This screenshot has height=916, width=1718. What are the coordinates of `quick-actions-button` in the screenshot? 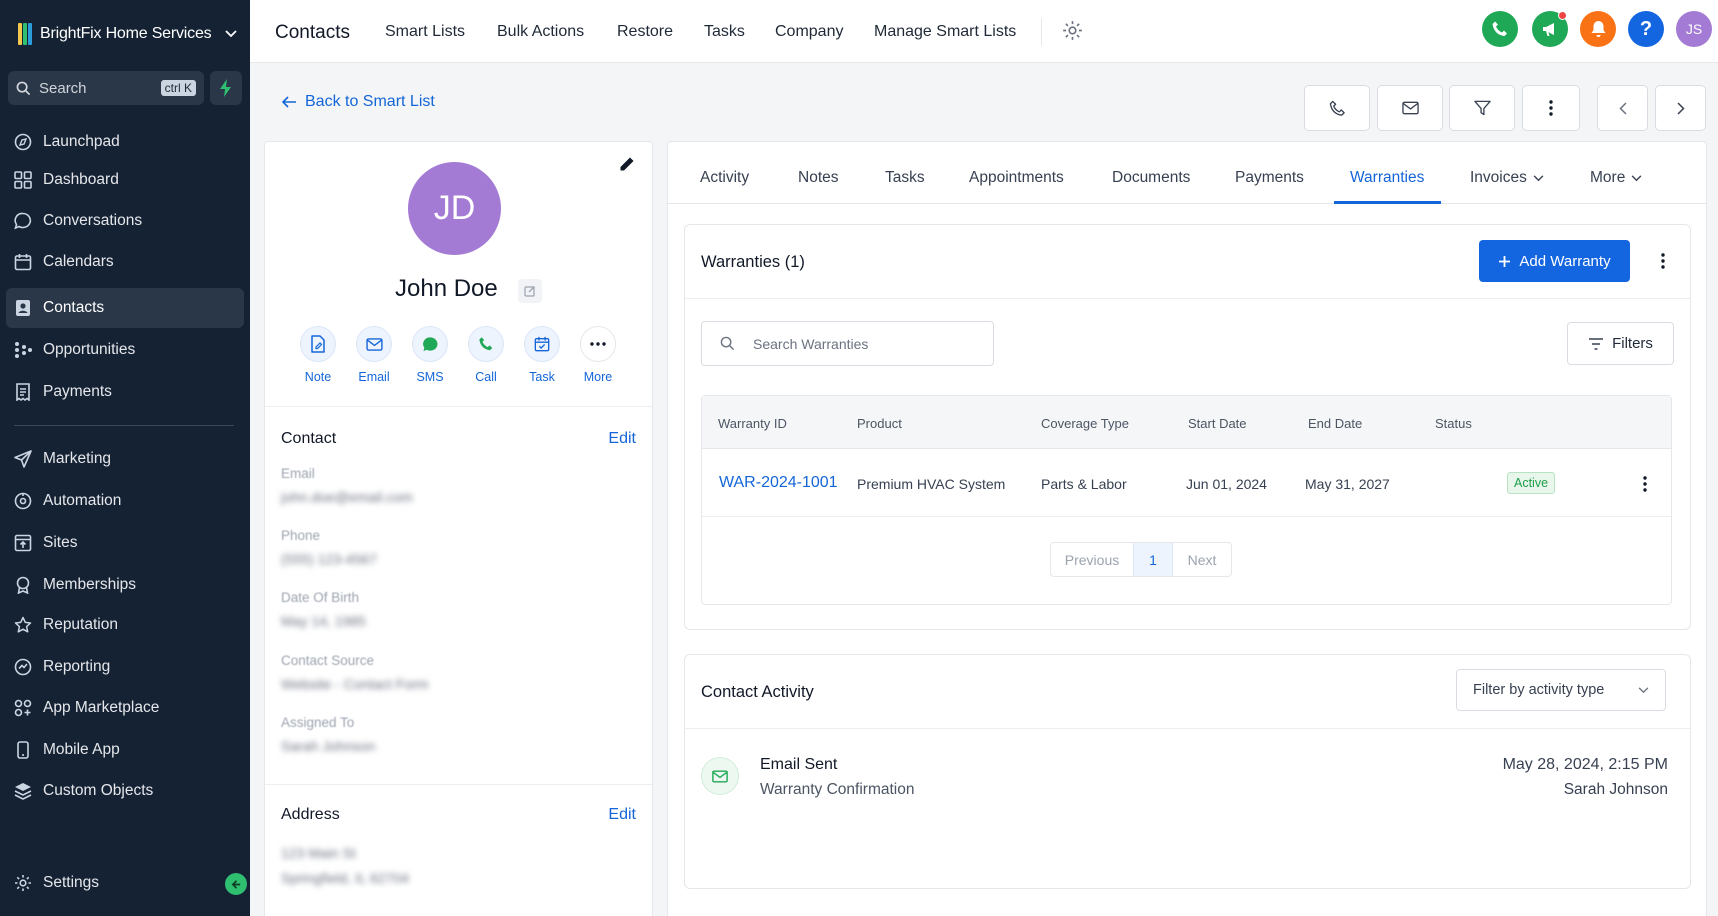 It's located at (226, 88).